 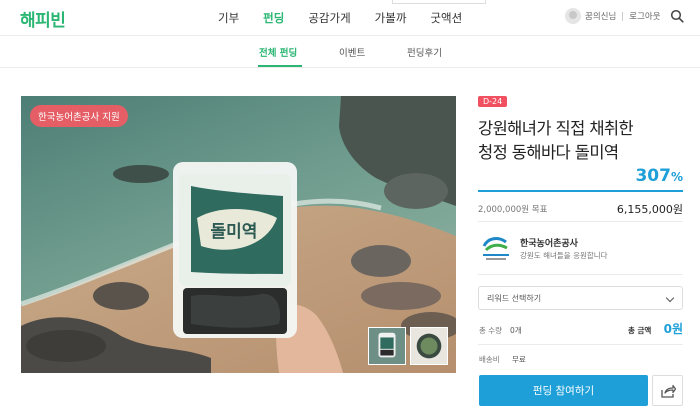 I want to click on user-menu: 꿈의신님 로그아웃, so click(x=613, y=16).